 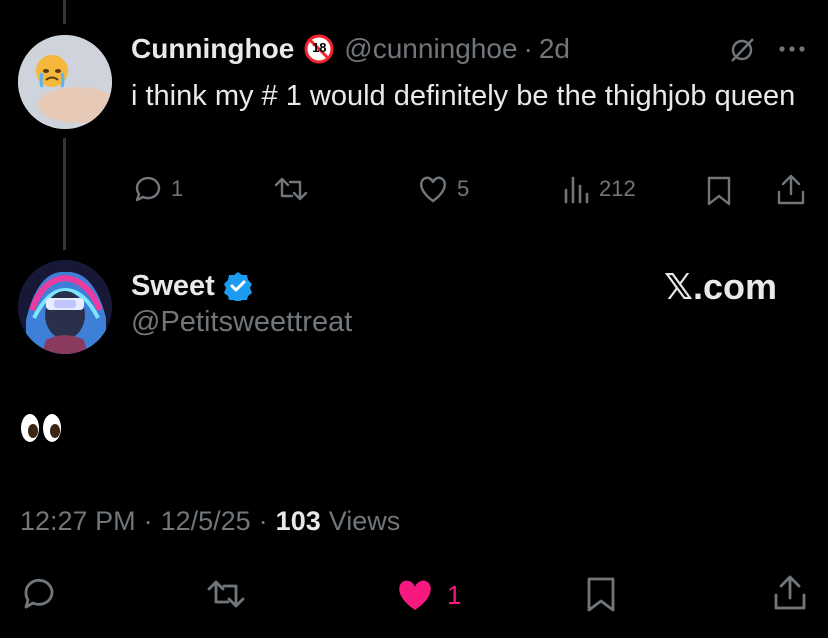 I want to click on like-button: 5, so click(x=443, y=189).